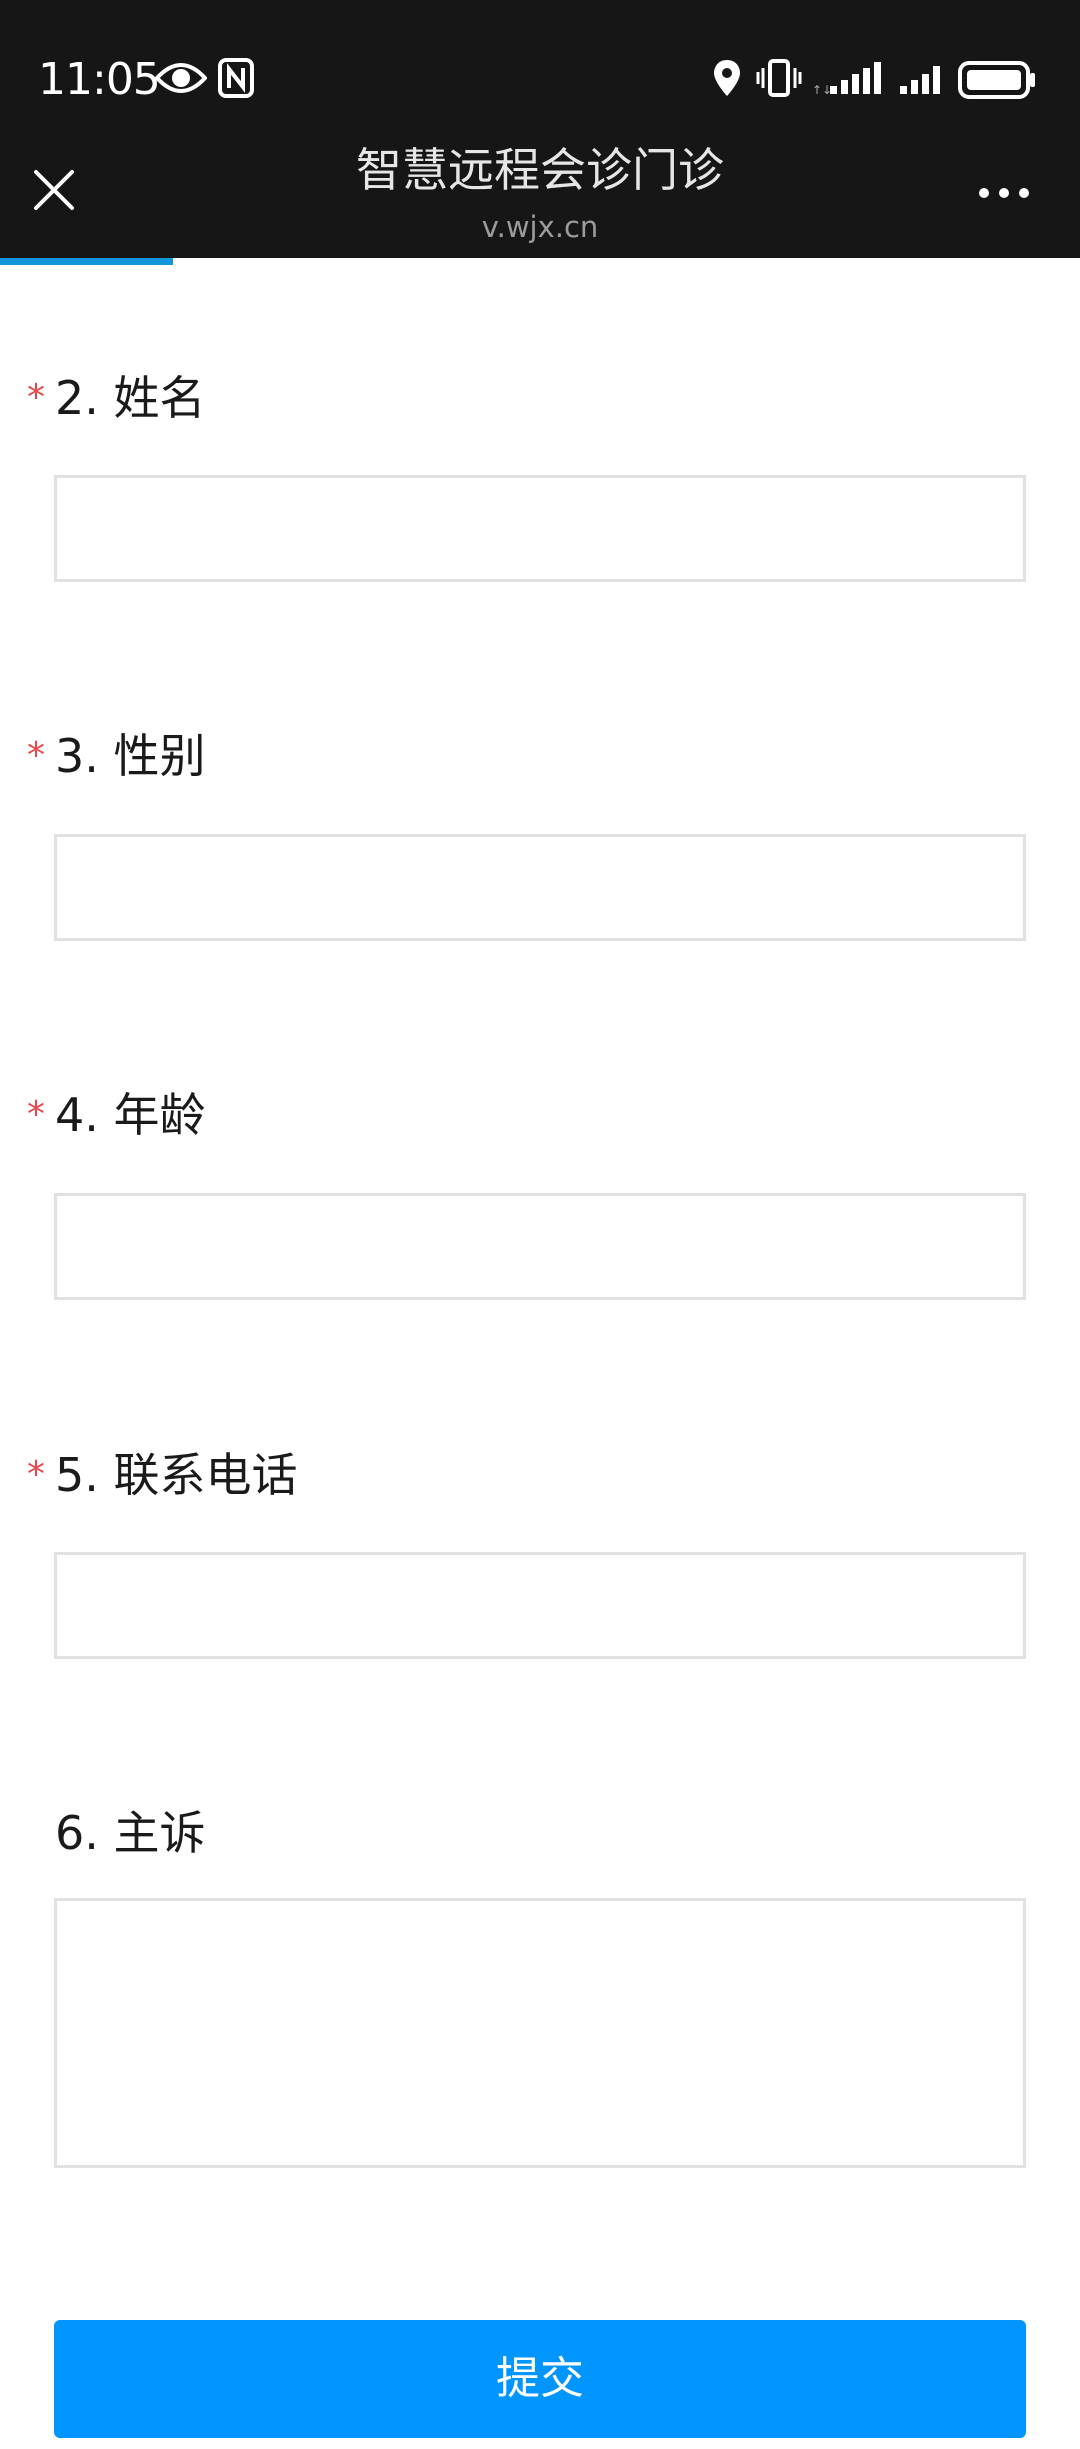  Describe the element at coordinates (848, 80) in the screenshot. I see `signal-icon: ↑↓` at that location.